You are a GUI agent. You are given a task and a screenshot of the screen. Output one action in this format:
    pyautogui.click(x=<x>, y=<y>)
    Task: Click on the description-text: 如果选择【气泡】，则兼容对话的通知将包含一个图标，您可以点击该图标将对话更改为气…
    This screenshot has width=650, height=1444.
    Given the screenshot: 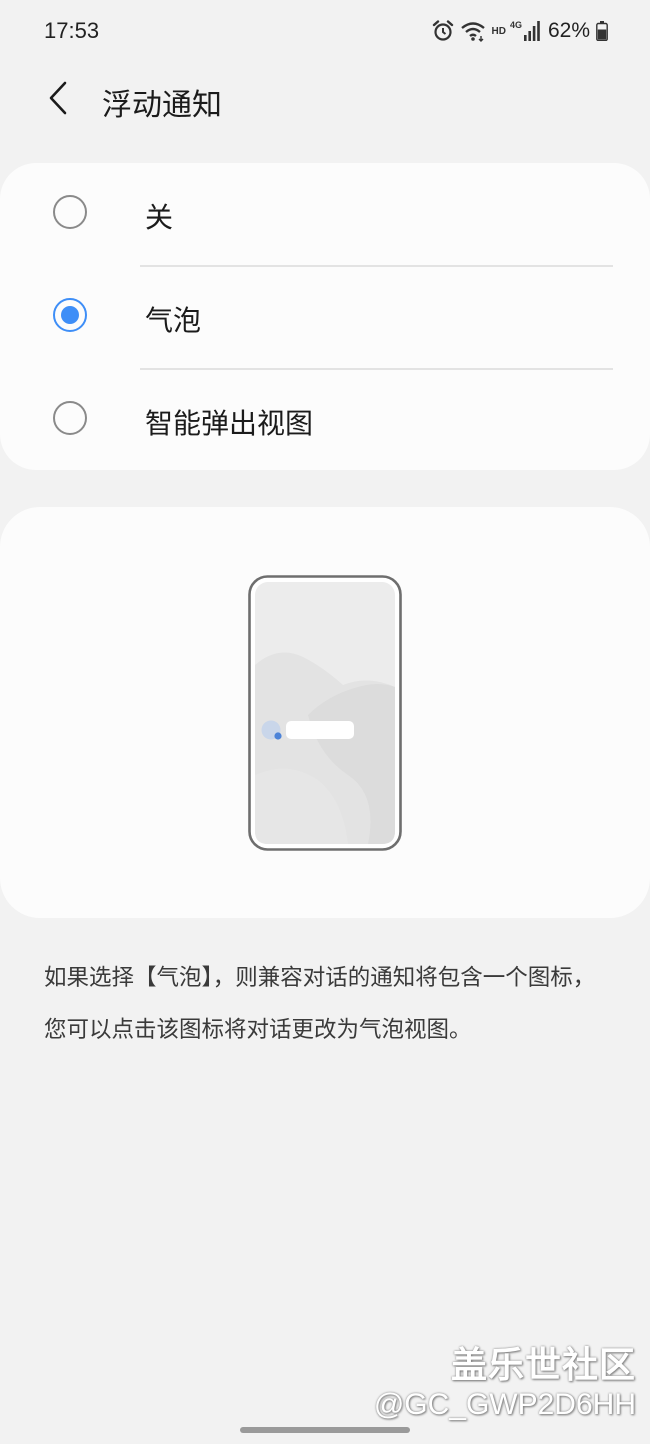 What is the action you would take?
    pyautogui.click(x=320, y=1004)
    